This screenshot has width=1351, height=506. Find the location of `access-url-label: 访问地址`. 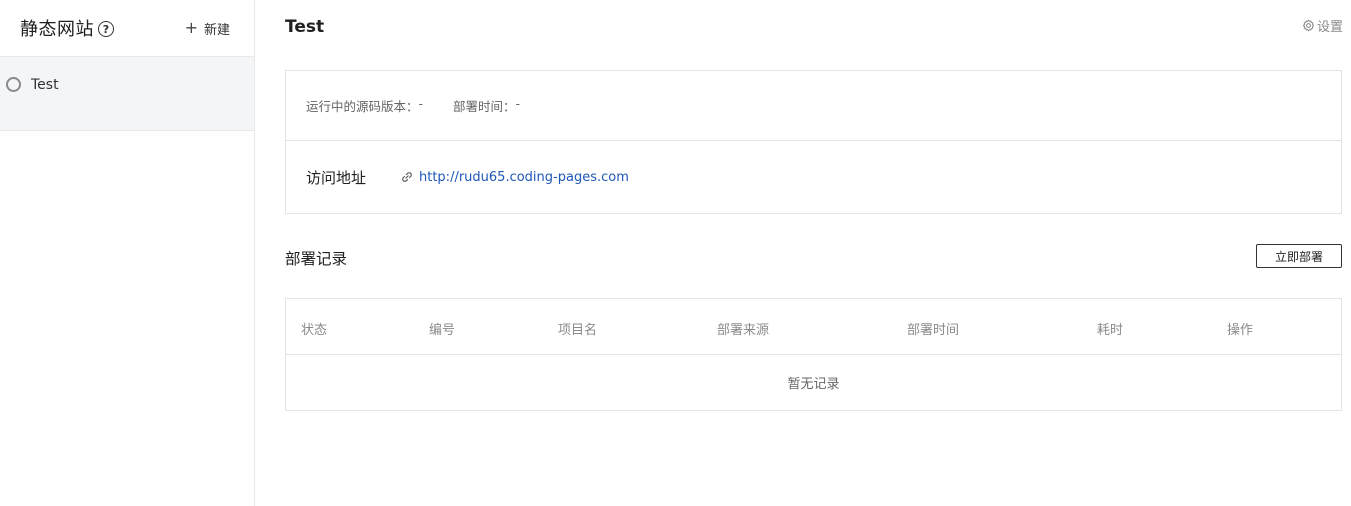

access-url-label: 访问地址 is located at coordinates (336, 177).